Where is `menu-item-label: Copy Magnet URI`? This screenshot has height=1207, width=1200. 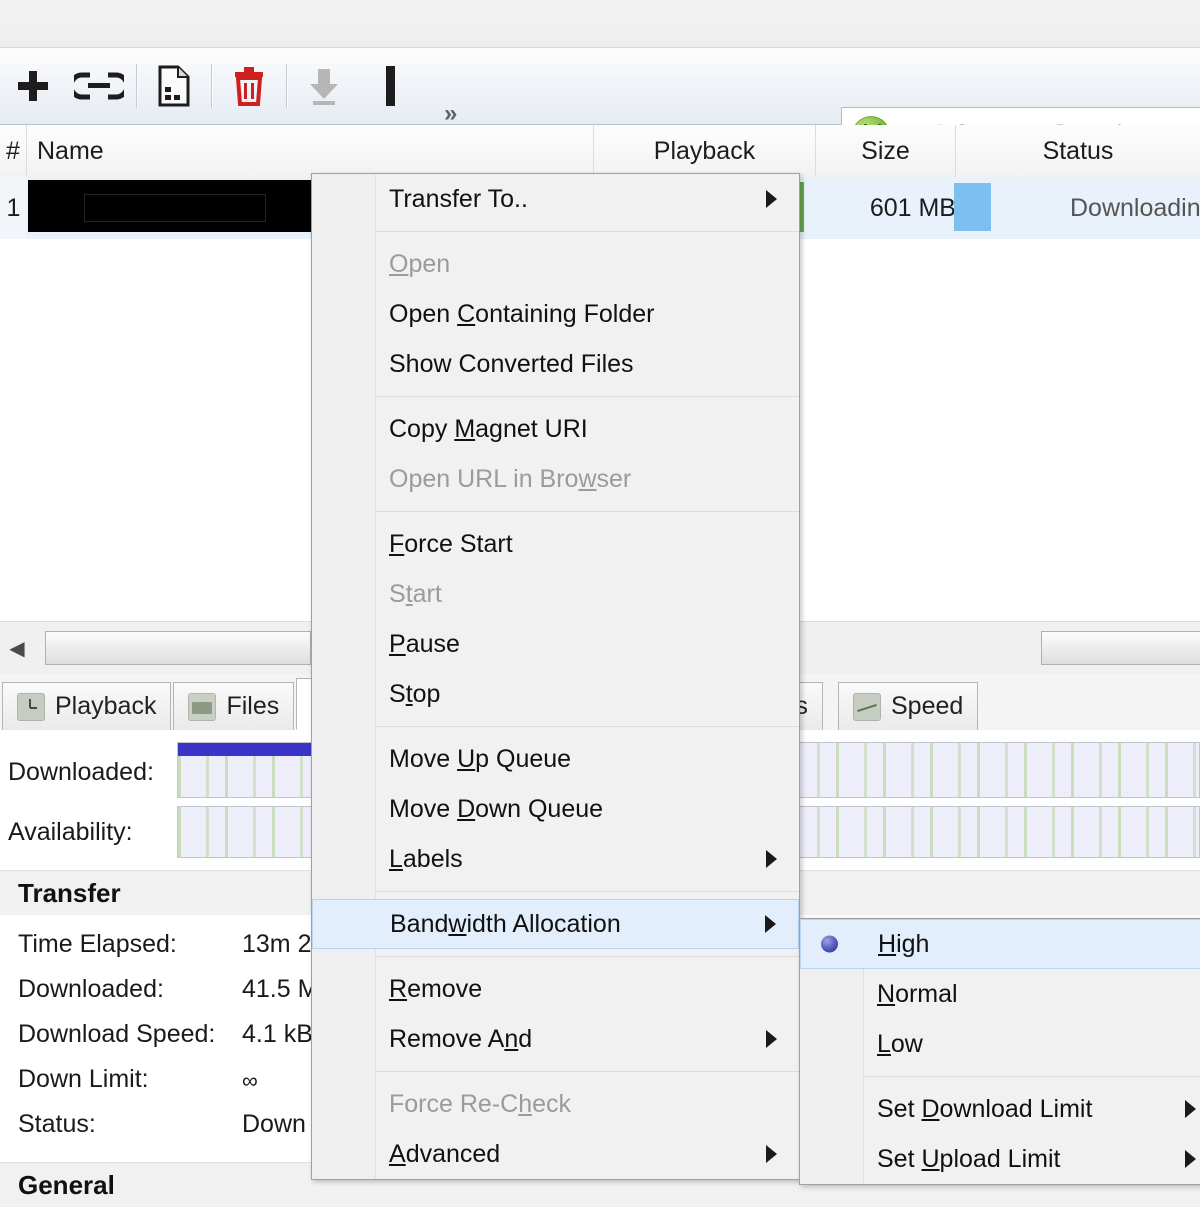 menu-item-label: Copy Magnet URI is located at coordinates (488, 428).